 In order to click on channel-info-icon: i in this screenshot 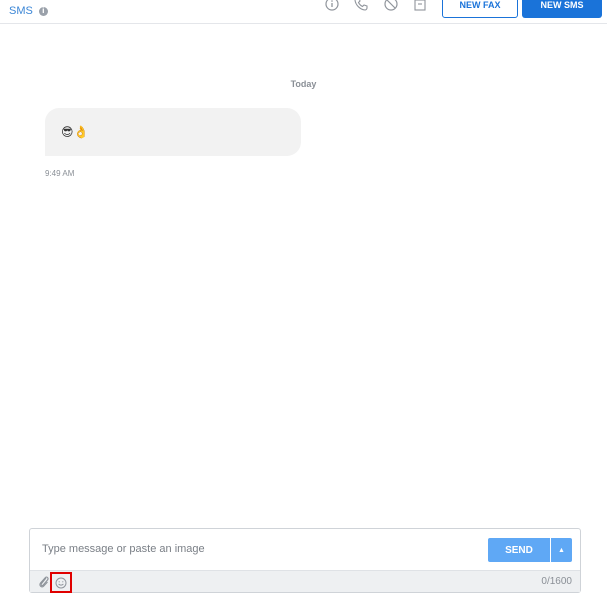, I will do `click(43, 11)`.